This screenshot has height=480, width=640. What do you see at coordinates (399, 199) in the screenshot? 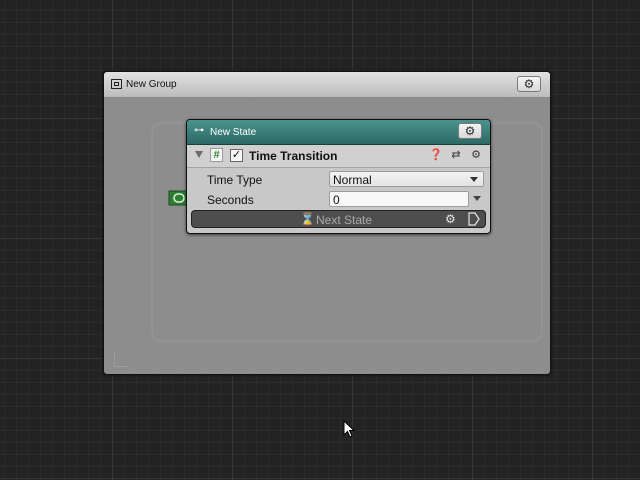
I see `seconds-input: 0` at bounding box center [399, 199].